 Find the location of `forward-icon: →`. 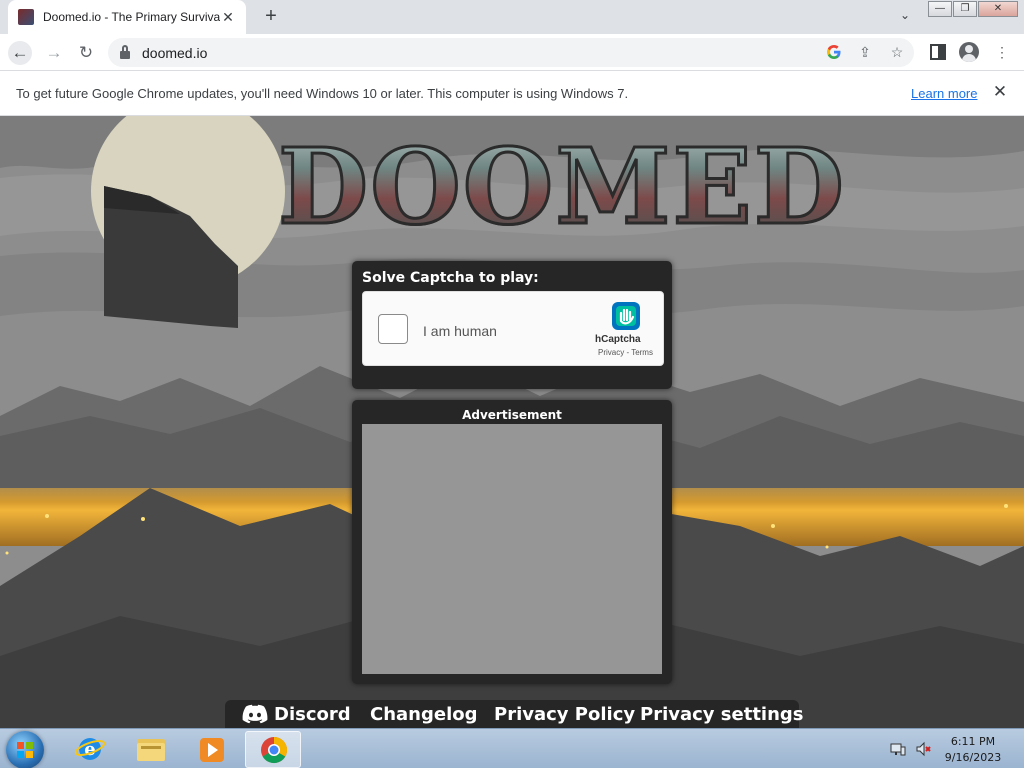

forward-icon: → is located at coordinates (54, 53).